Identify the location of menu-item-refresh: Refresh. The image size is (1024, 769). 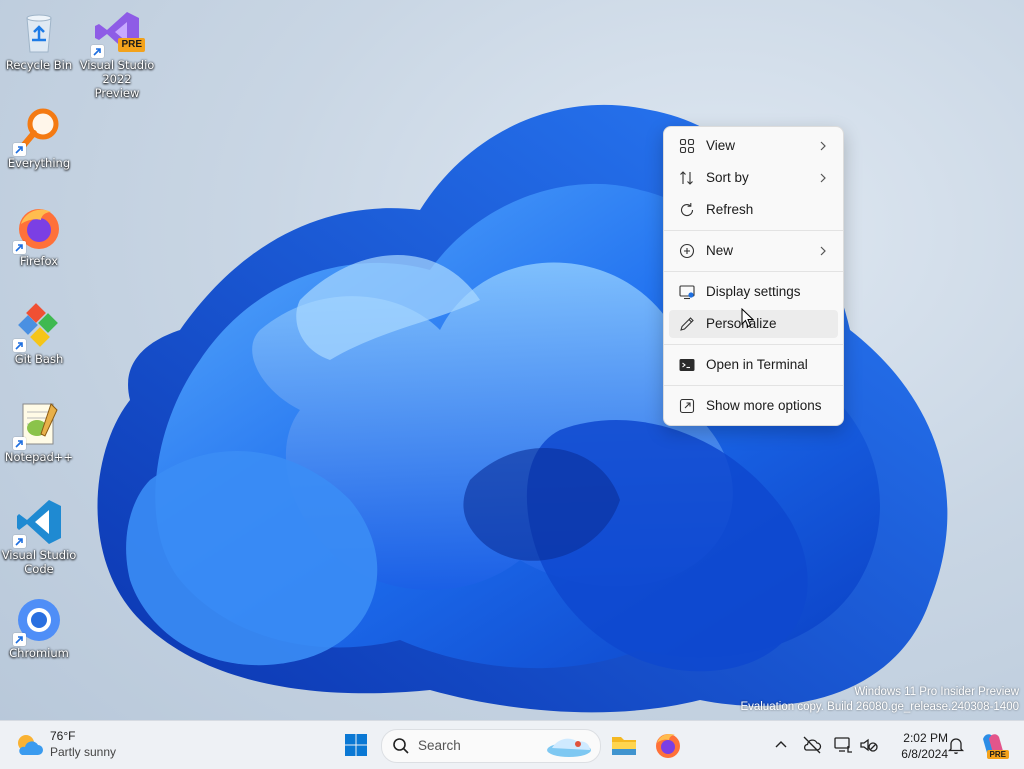
(753, 210).